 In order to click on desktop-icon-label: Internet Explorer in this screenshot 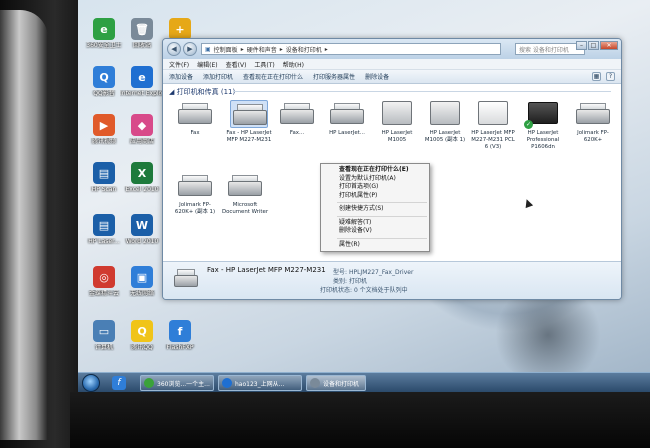, I will do `click(142, 93)`.